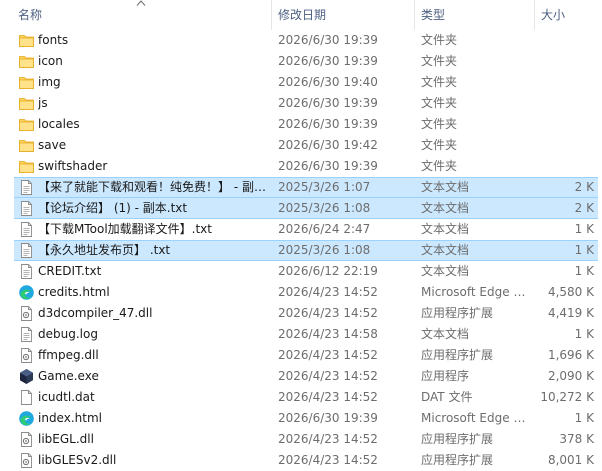  What do you see at coordinates (113, 208) in the screenshot?
I see `file-name: 【论坛介绍】 (1) - 副本.txt` at bounding box center [113, 208].